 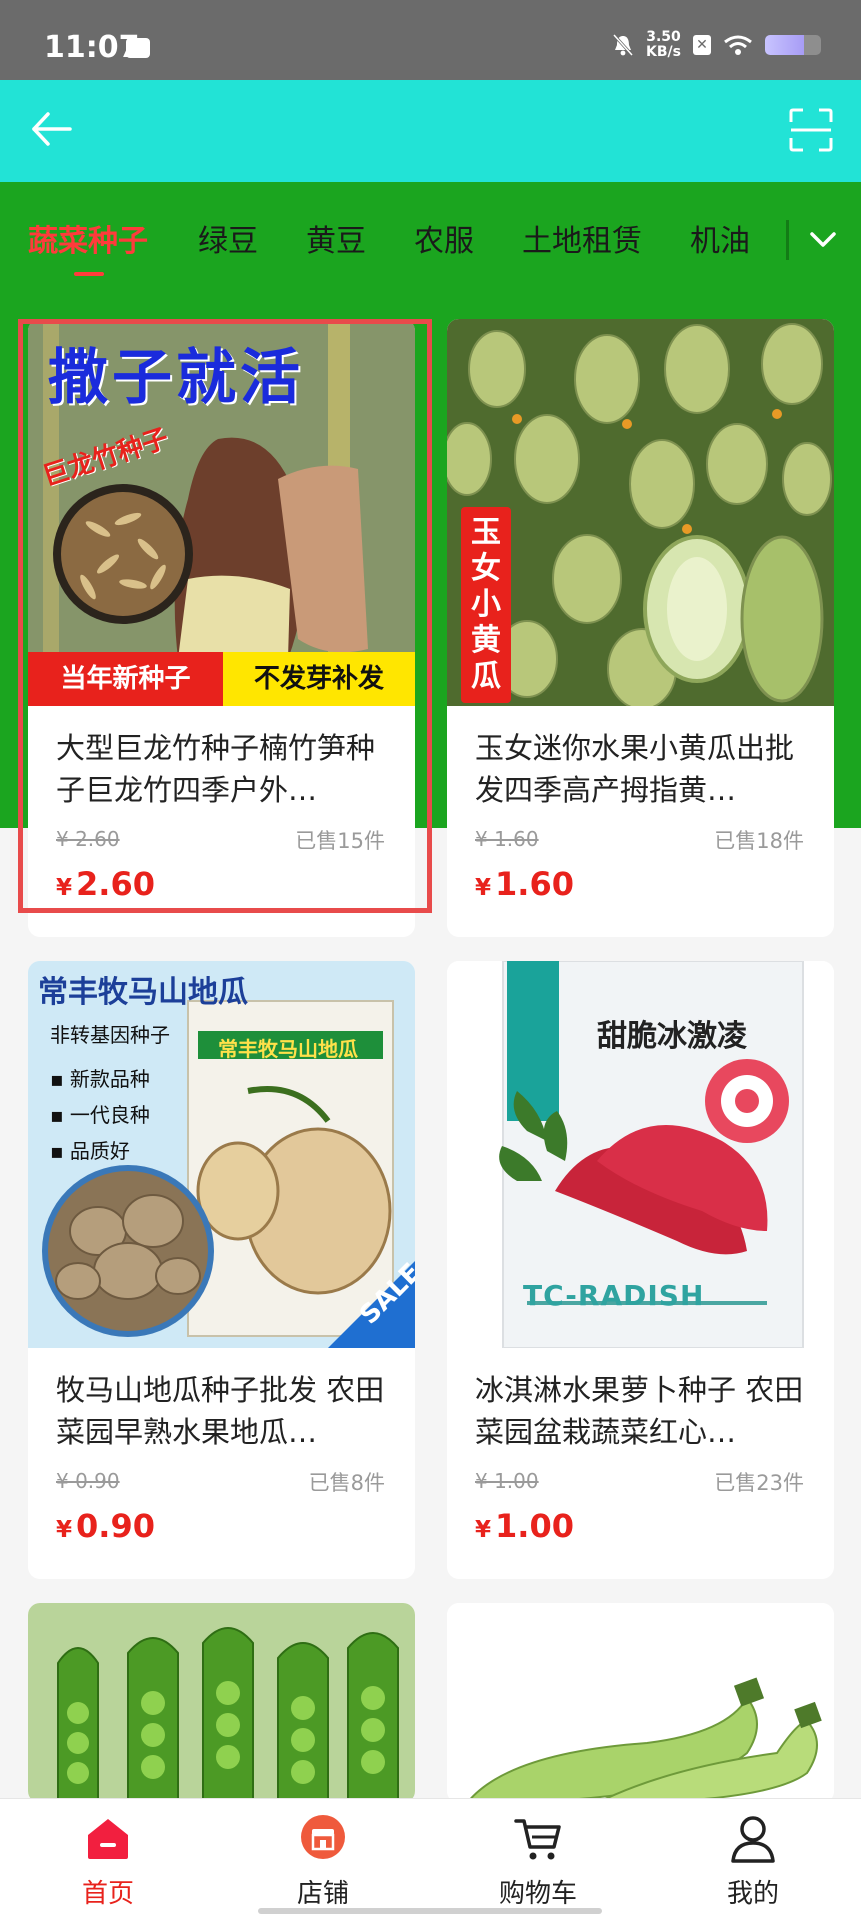 I want to click on image-banner: 当年新种子 不发芽补发, so click(x=221, y=679).